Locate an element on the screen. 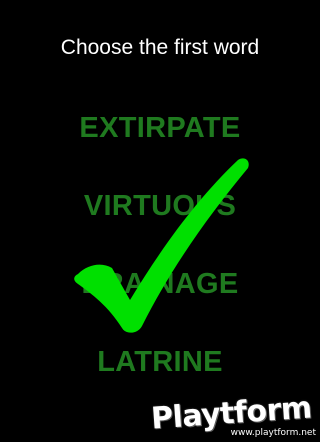 The width and height of the screenshot is (320, 442). word-option-4: LATRINE is located at coordinates (160, 362).